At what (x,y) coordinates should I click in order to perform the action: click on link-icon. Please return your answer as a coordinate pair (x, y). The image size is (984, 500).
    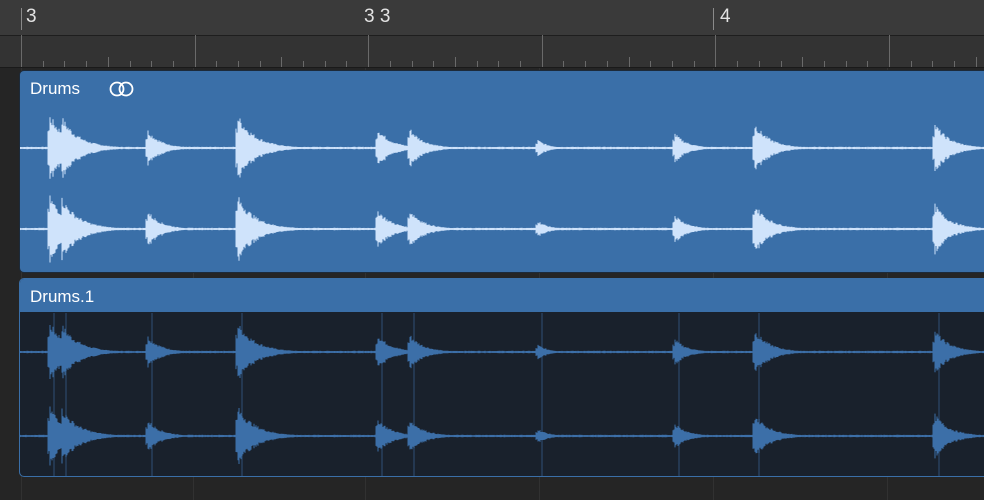
    Looking at the image, I should click on (122, 89).